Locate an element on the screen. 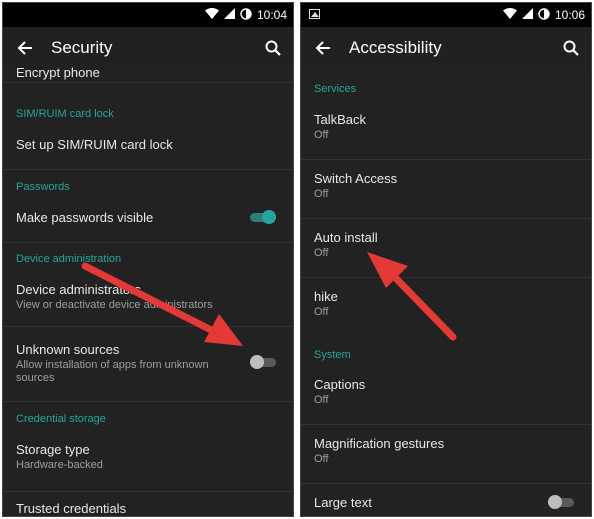 The height and width of the screenshot is (519, 594). captions-item: Captions Off is located at coordinates (446, 401).